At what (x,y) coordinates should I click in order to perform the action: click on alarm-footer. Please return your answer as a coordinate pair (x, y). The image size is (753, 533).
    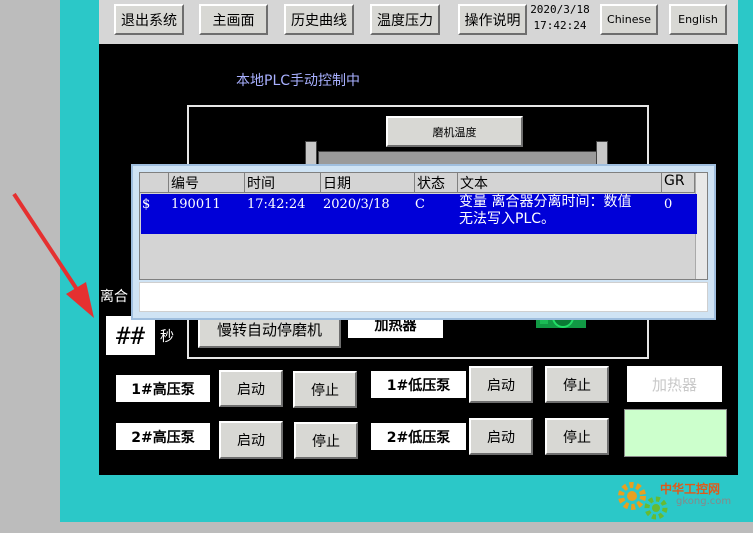
    Looking at the image, I should click on (423, 297).